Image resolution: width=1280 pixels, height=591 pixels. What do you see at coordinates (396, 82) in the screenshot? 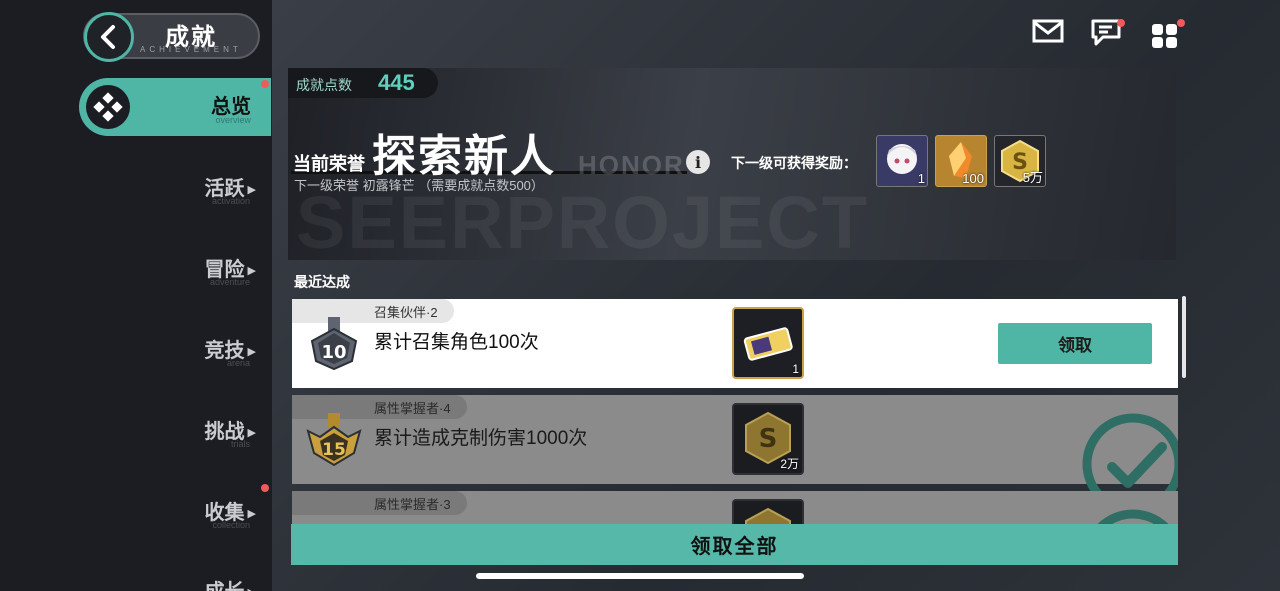
I see `points-value: 445` at bounding box center [396, 82].